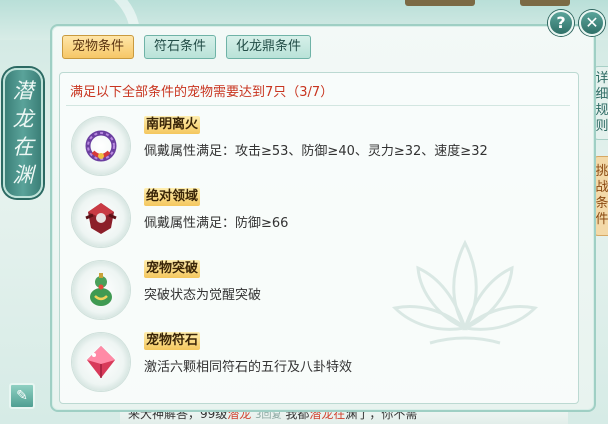  I want to click on condition-desc: 佩戴属性满足：防御≥66, so click(216, 223).